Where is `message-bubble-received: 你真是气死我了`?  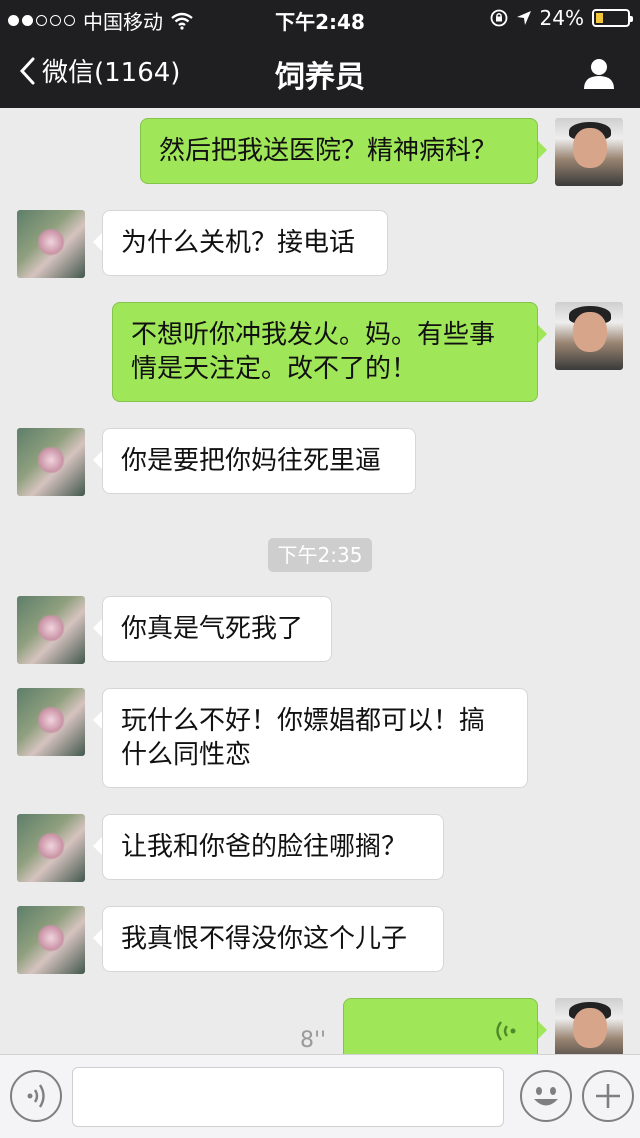
message-bubble-received: 你真是气死我了 is located at coordinates (212, 629).